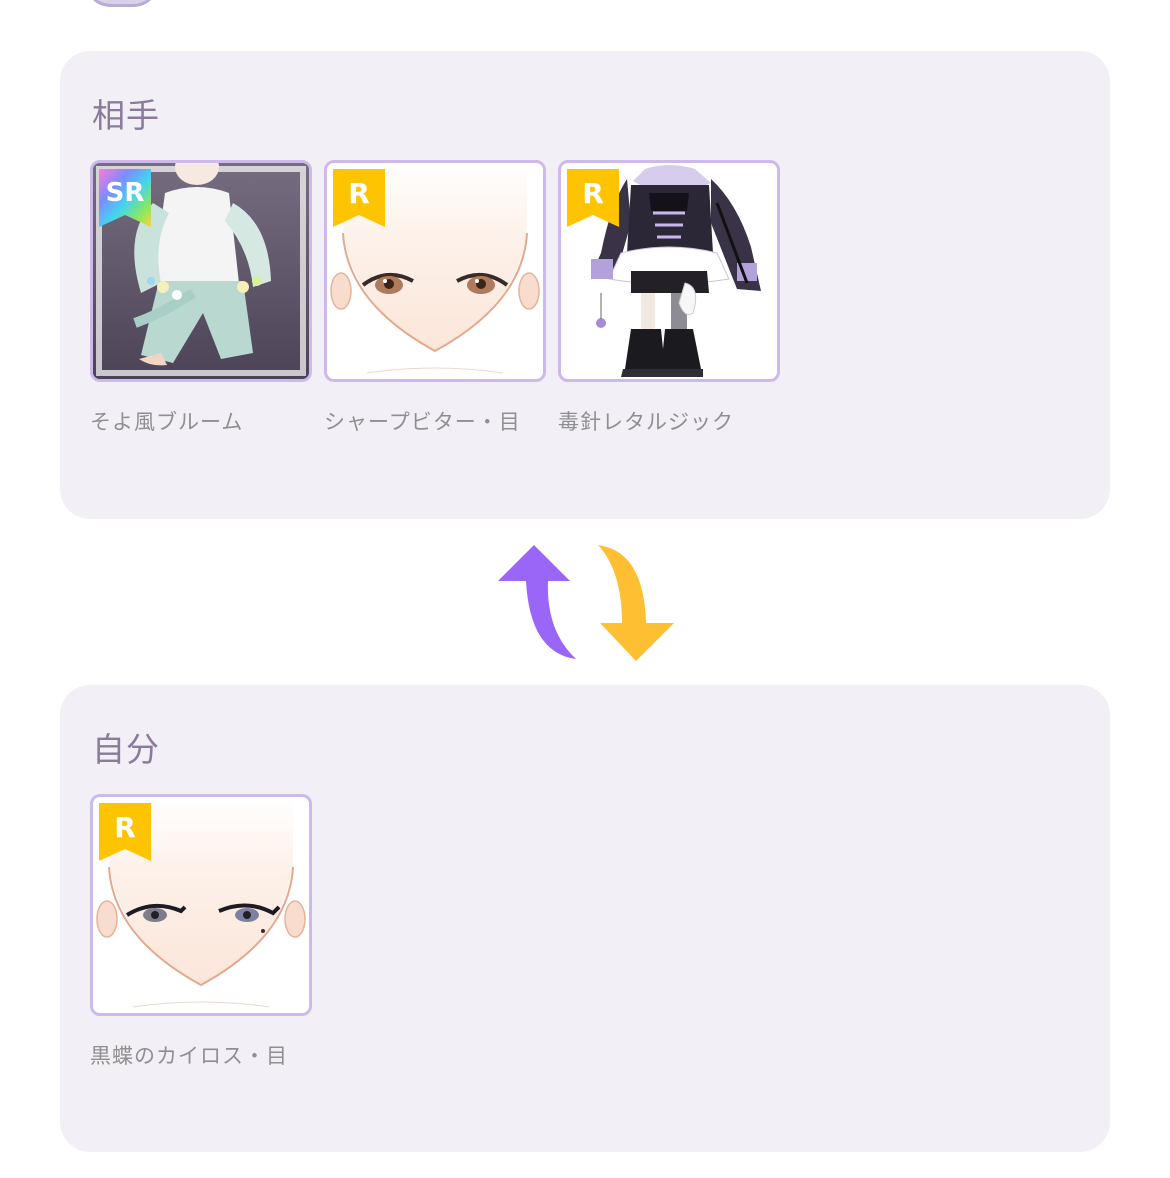 This screenshot has height=1178, width=1170. I want to click on item-card: R 毒針レタルジック, so click(669, 297).